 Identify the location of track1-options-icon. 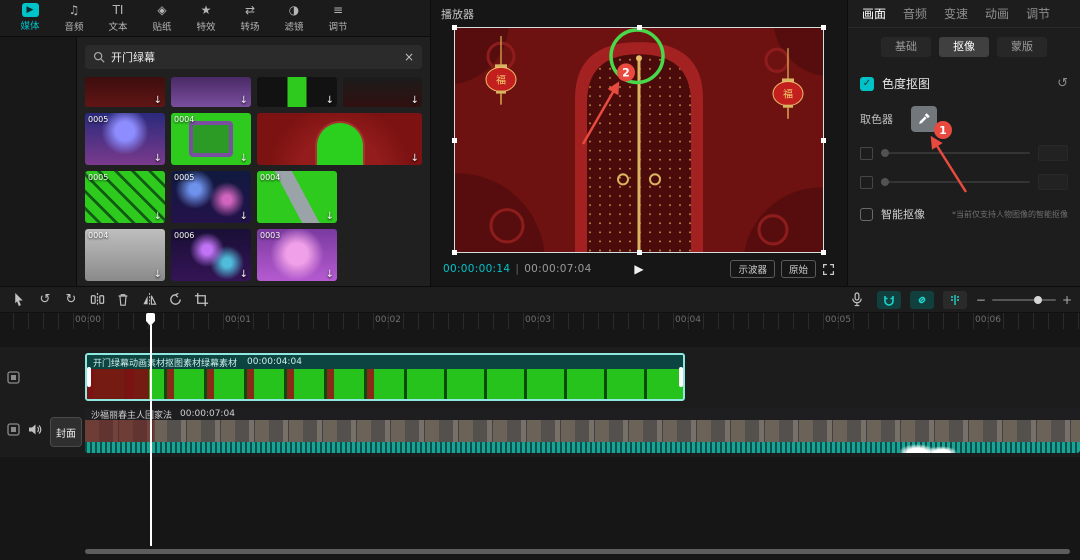
(13, 377).